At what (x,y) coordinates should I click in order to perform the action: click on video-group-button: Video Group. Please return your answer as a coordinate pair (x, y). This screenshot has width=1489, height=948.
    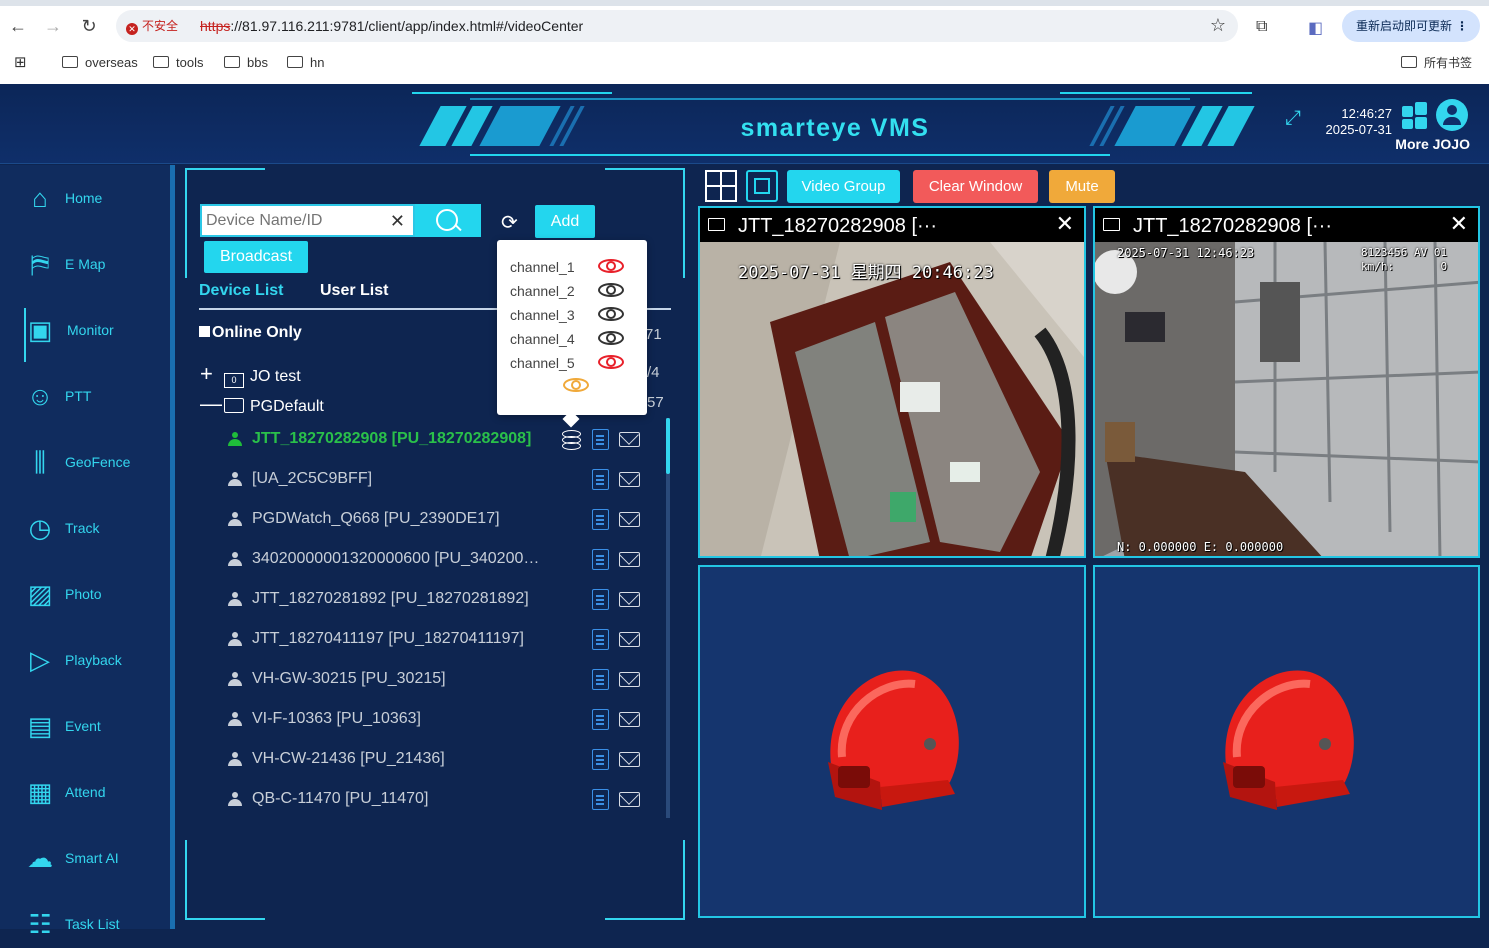
    Looking at the image, I should click on (843, 186).